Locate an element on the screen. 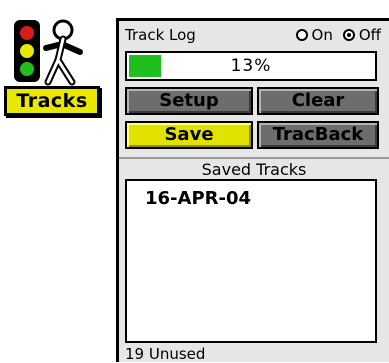 This screenshot has width=389, height=363. unused-count: 19 Unused is located at coordinates (165, 354).